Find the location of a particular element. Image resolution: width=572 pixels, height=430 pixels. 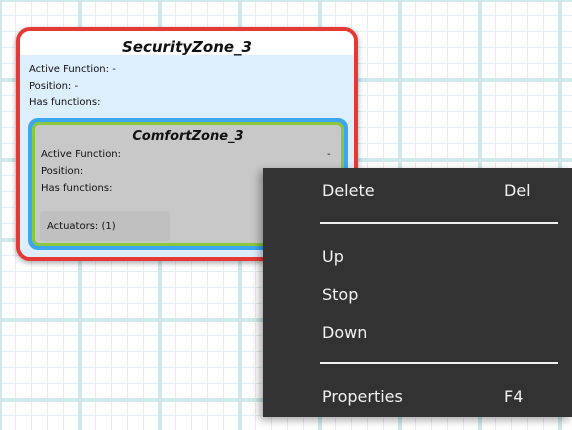

comfort-active-function: Active Function: is located at coordinates (81, 154).